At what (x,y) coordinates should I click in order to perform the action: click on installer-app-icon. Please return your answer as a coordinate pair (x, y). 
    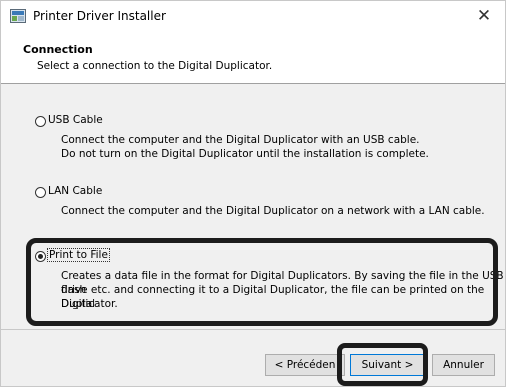
    Looking at the image, I should click on (18, 16).